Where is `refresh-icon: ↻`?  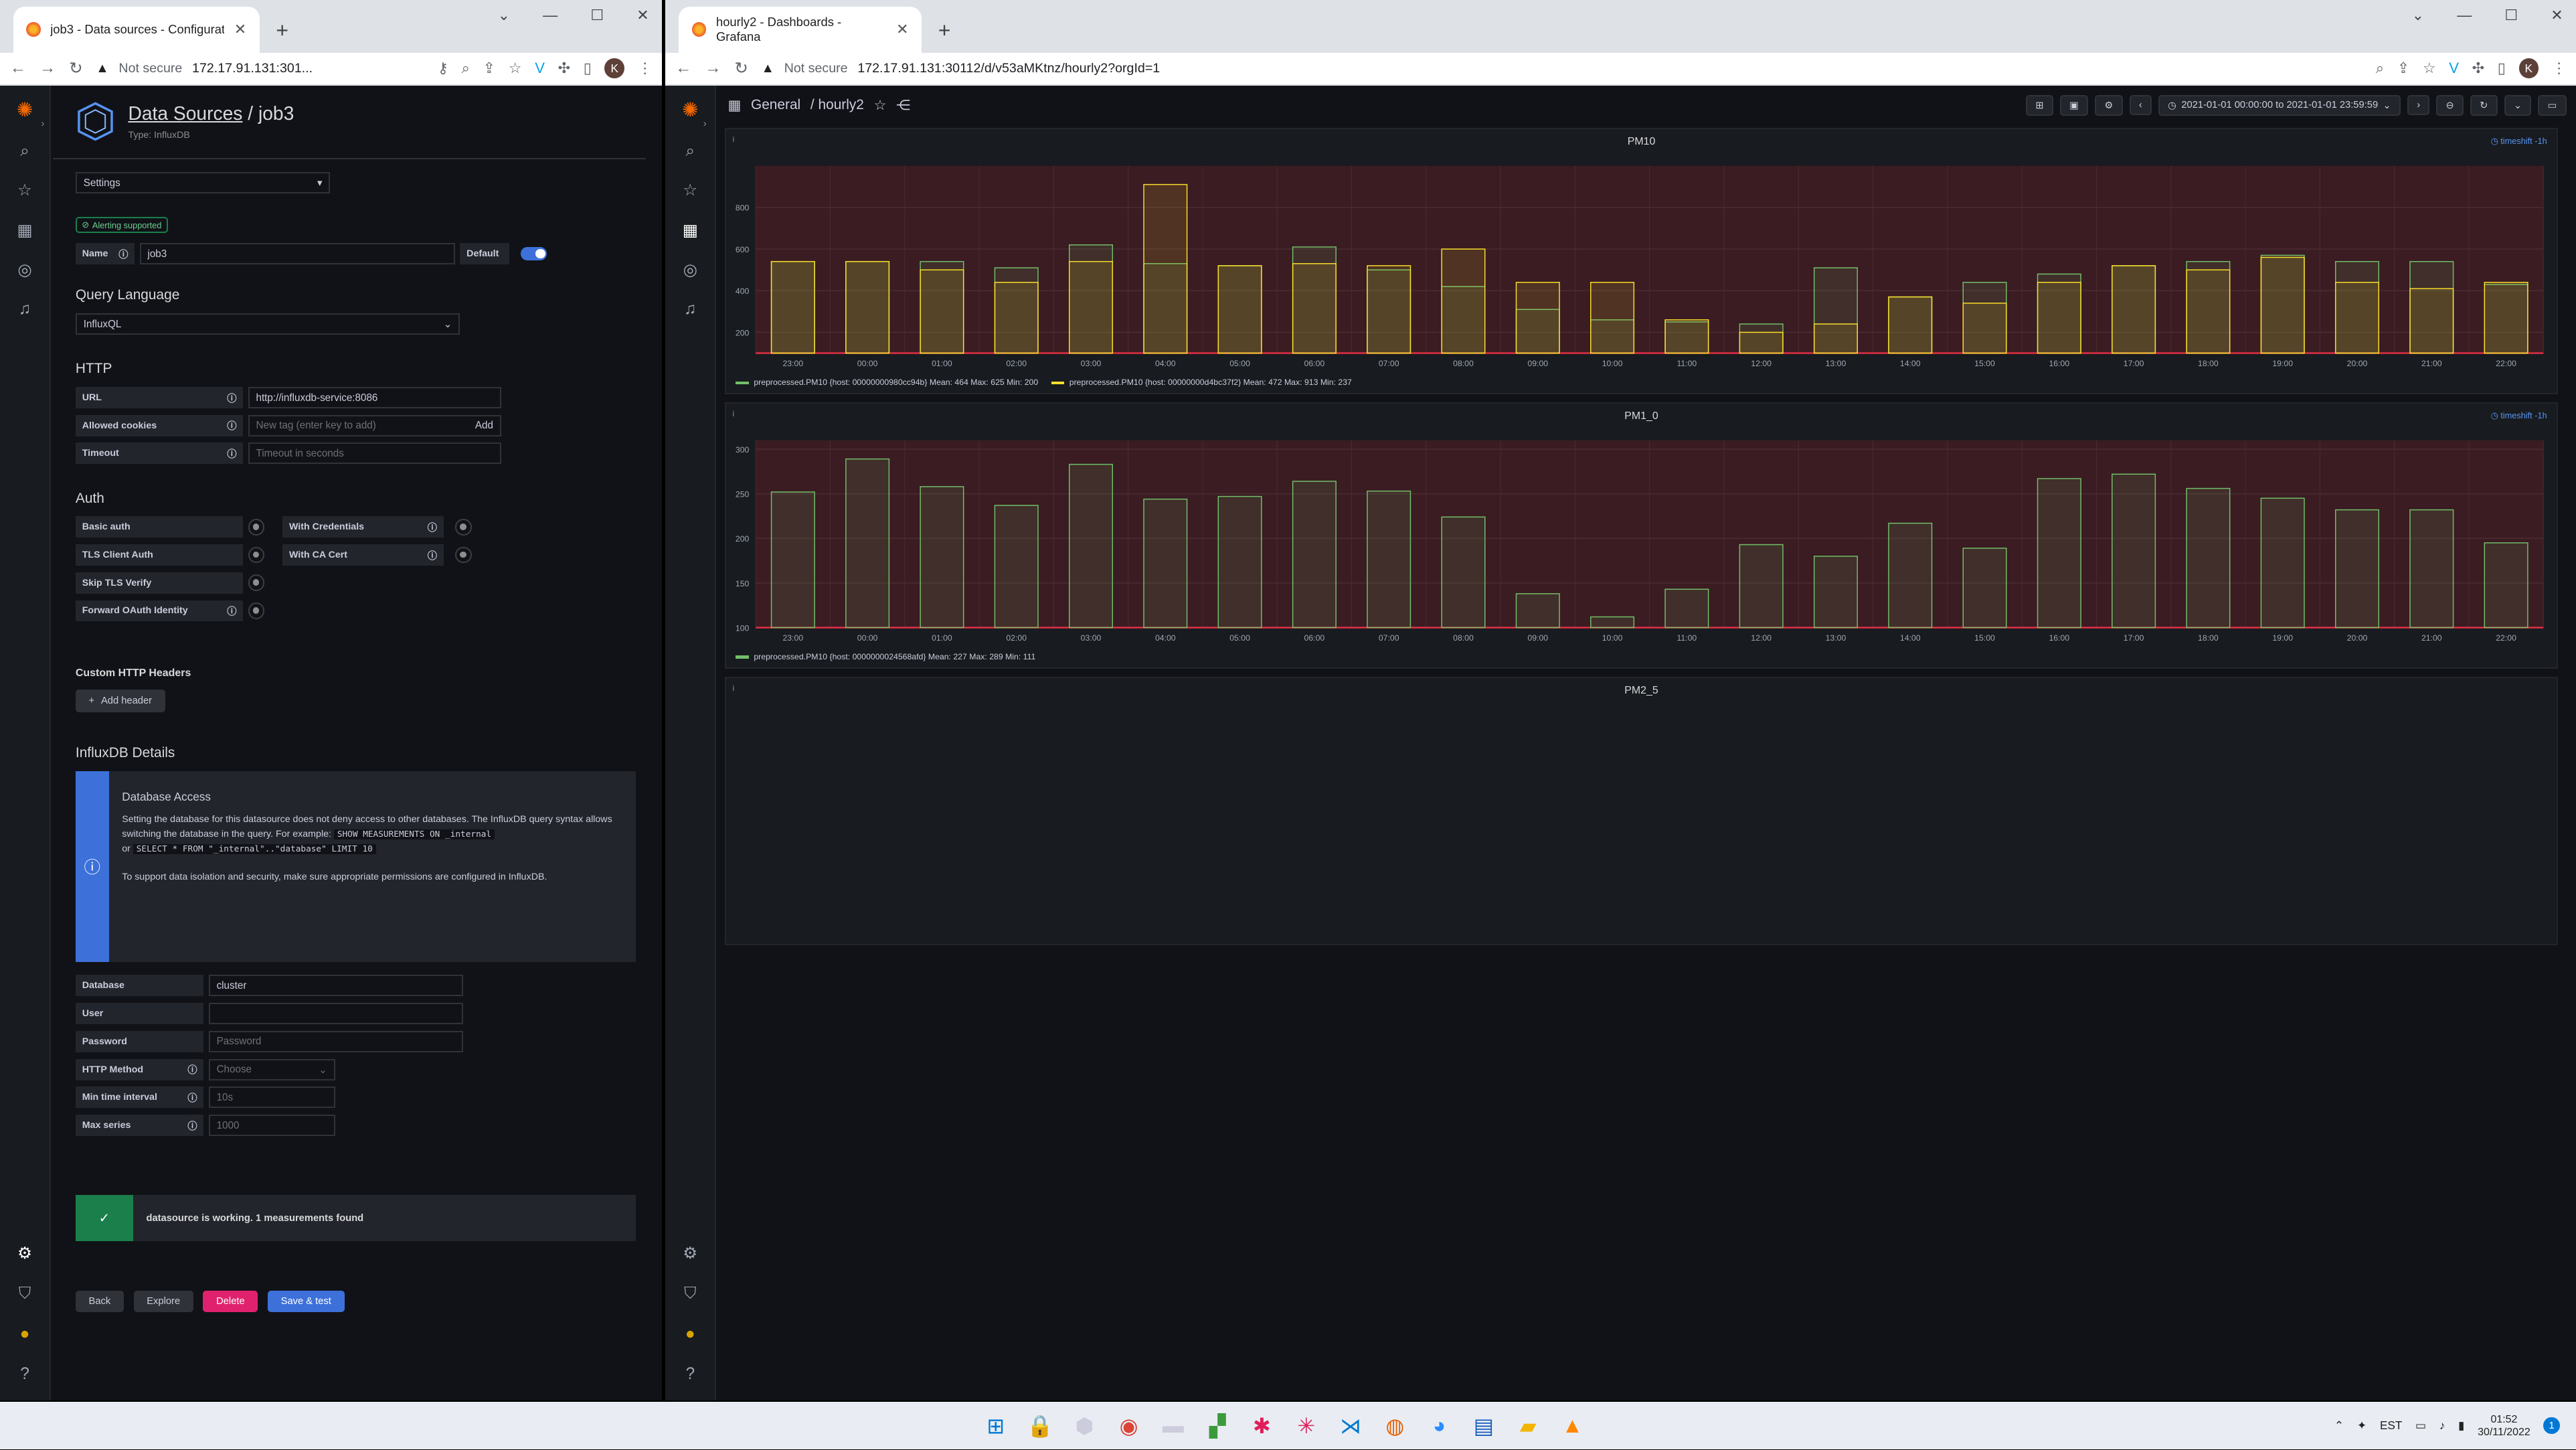 refresh-icon: ↻ is located at coordinates (2484, 105).